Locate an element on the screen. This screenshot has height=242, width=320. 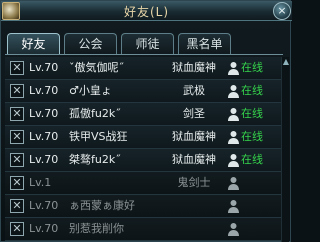
friend-name: 桀骜fu2k˝ is located at coordinates (95, 159).